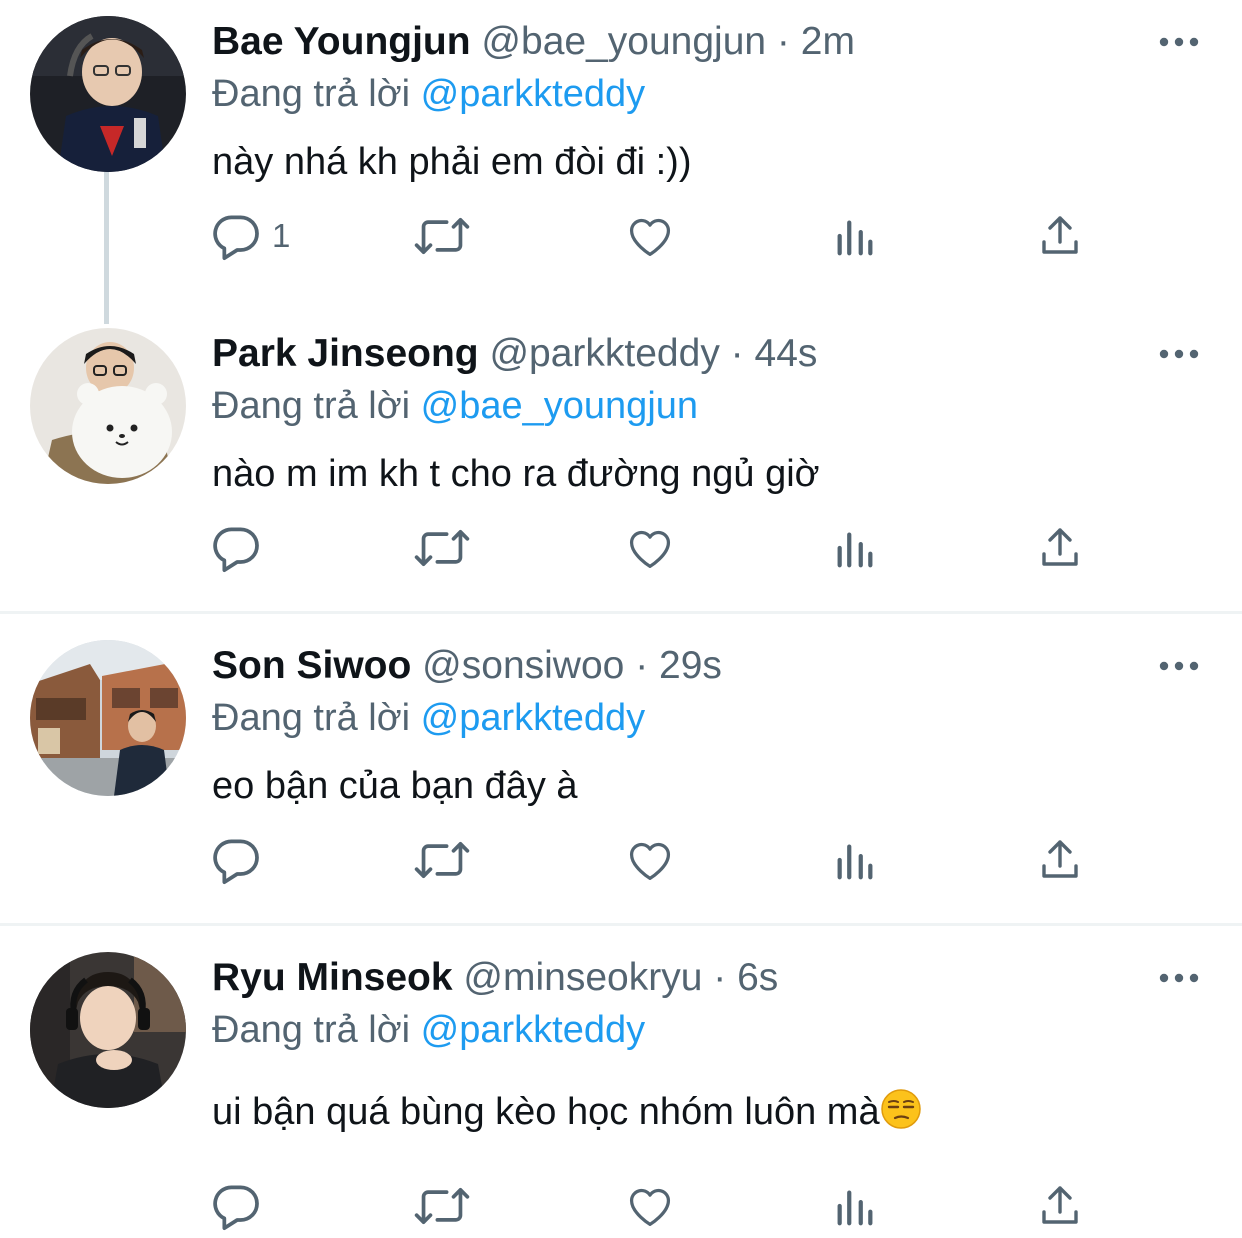 Image resolution: width=1242 pixels, height=1238 pixels. What do you see at coordinates (341, 41) in the screenshot?
I see `display-name: Bae Youngjun` at bounding box center [341, 41].